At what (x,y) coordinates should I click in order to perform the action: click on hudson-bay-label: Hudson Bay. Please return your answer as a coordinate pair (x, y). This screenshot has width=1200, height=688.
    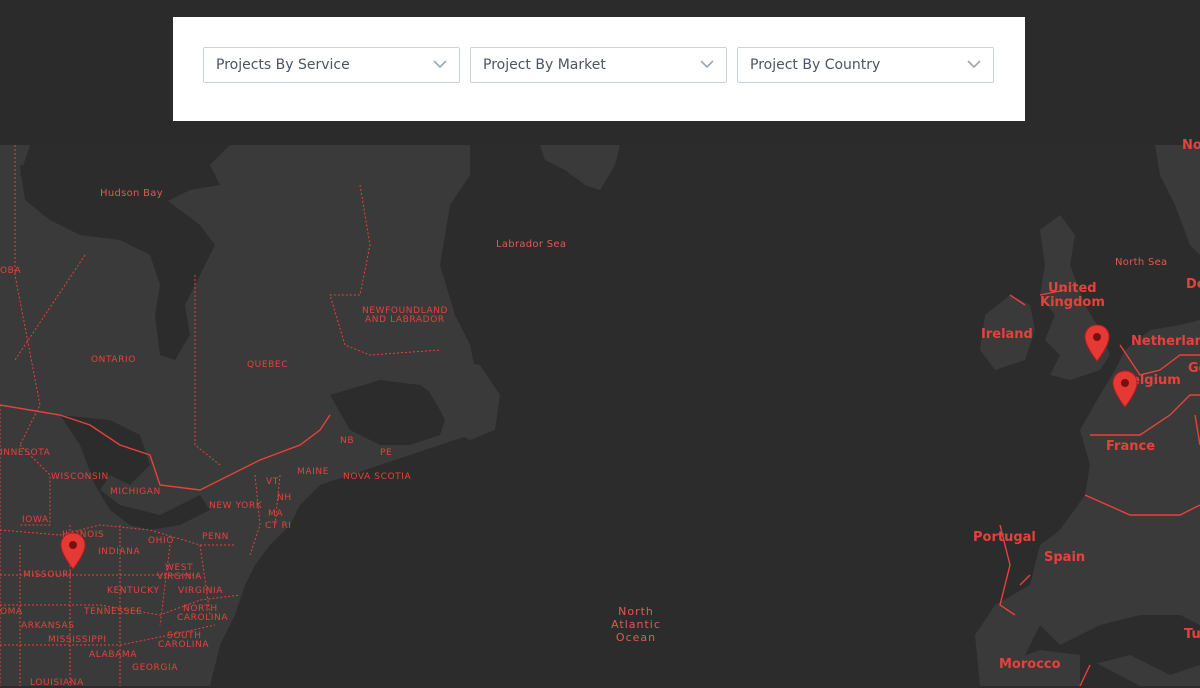
    Looking at the image, I should click on (131, 193).